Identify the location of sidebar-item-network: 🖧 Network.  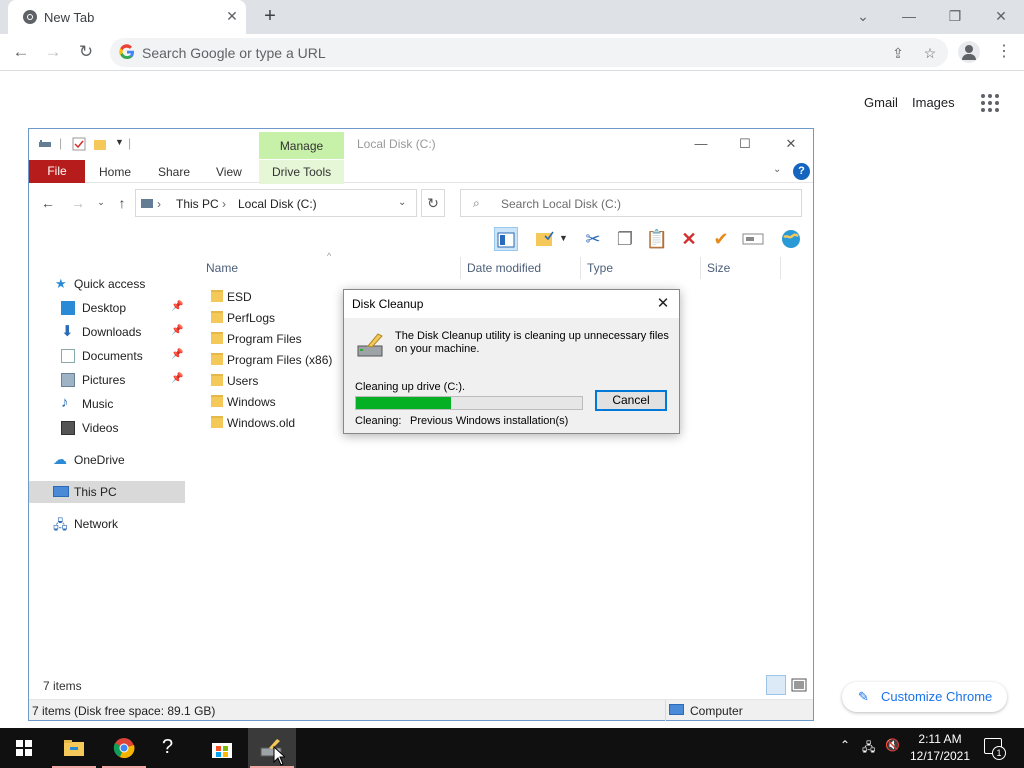
(107, 524).